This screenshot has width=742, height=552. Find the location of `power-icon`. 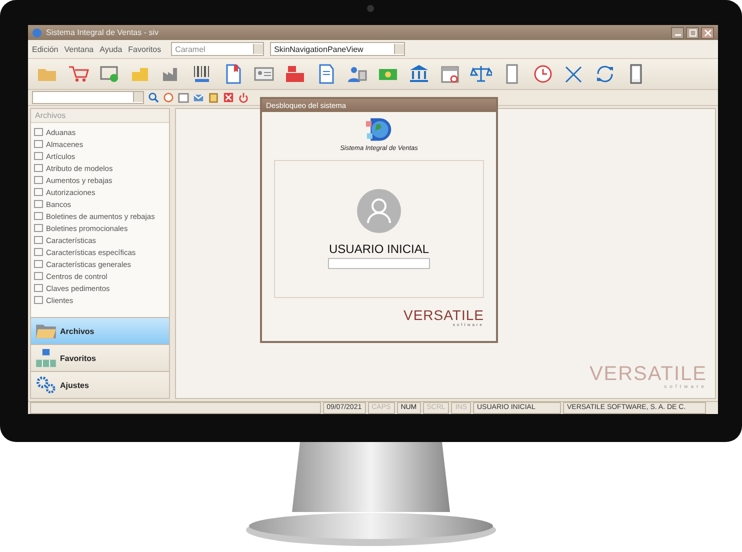

power-icon is located at coordinates (243, 97).